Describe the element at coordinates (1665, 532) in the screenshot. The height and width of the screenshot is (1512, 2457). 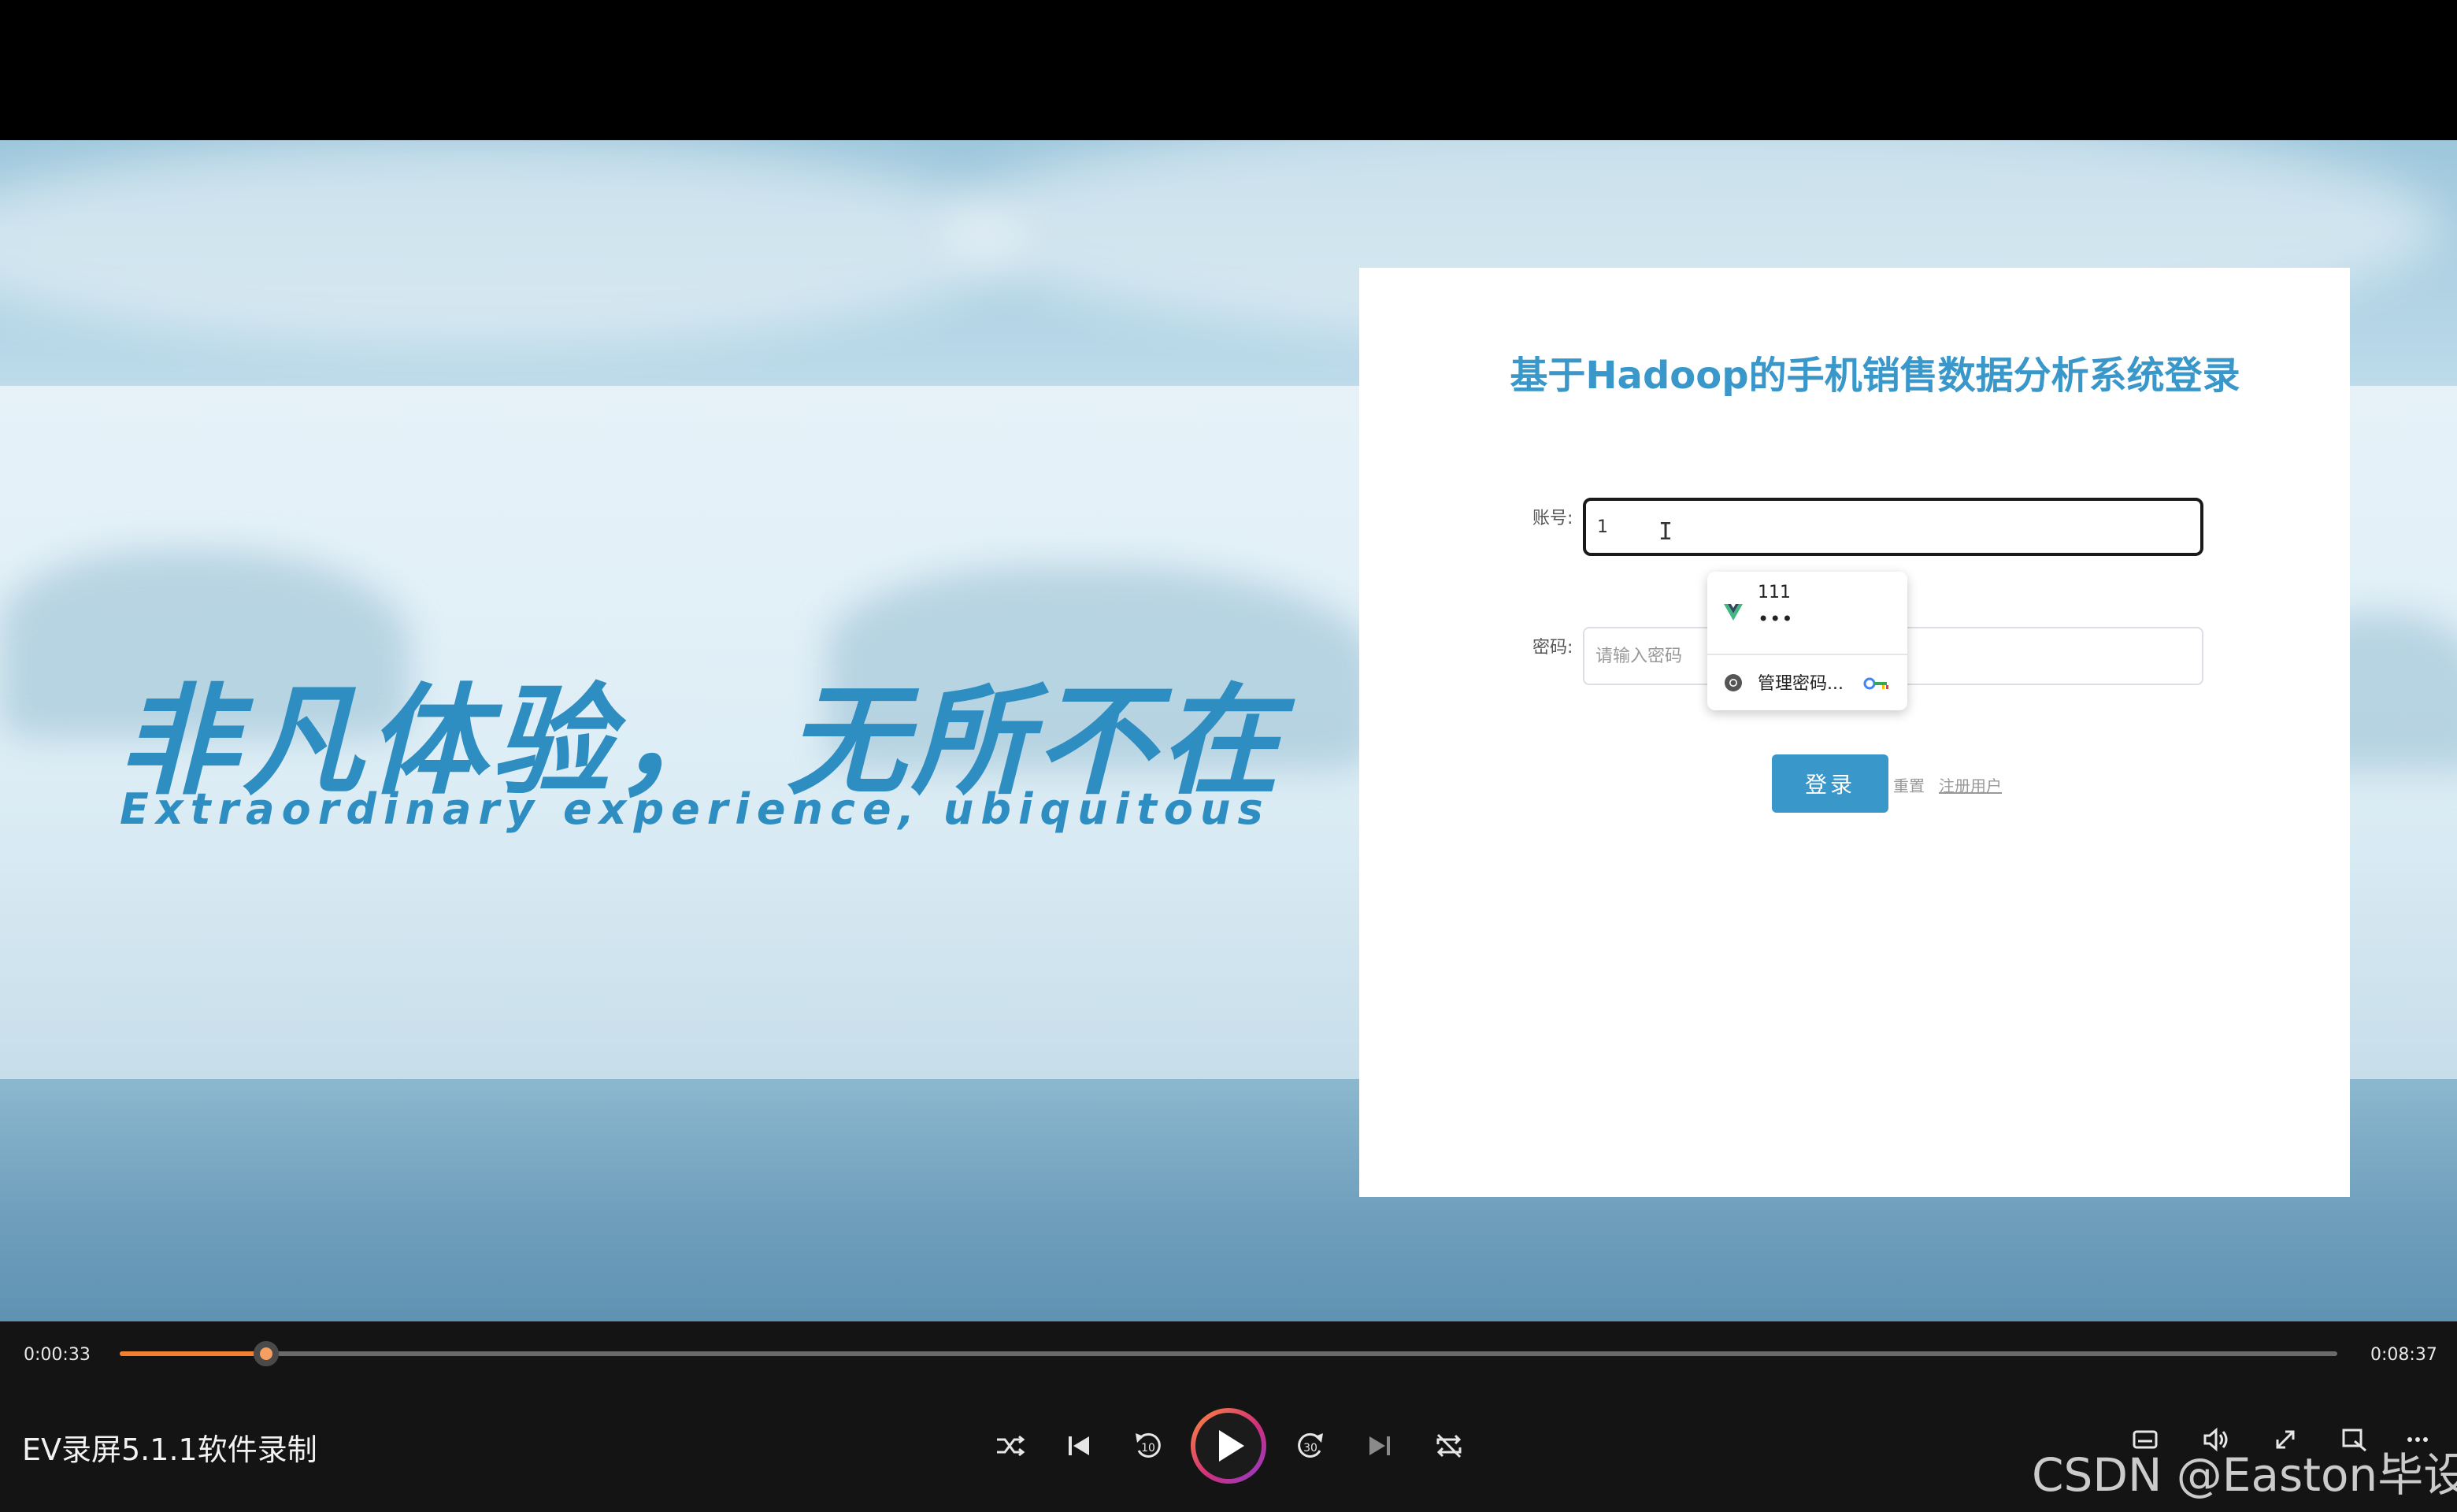
I see `text-cursor-icon: I` at that location.